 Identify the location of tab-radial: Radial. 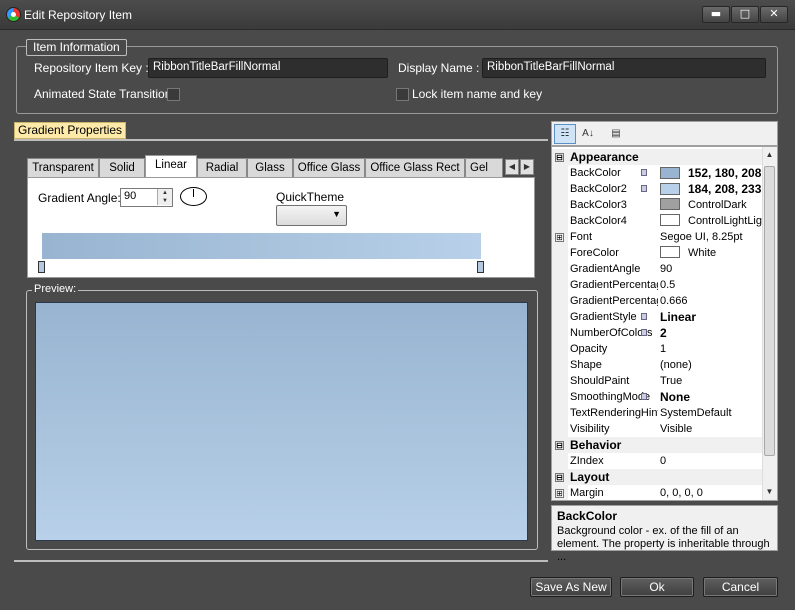
(222, 167).